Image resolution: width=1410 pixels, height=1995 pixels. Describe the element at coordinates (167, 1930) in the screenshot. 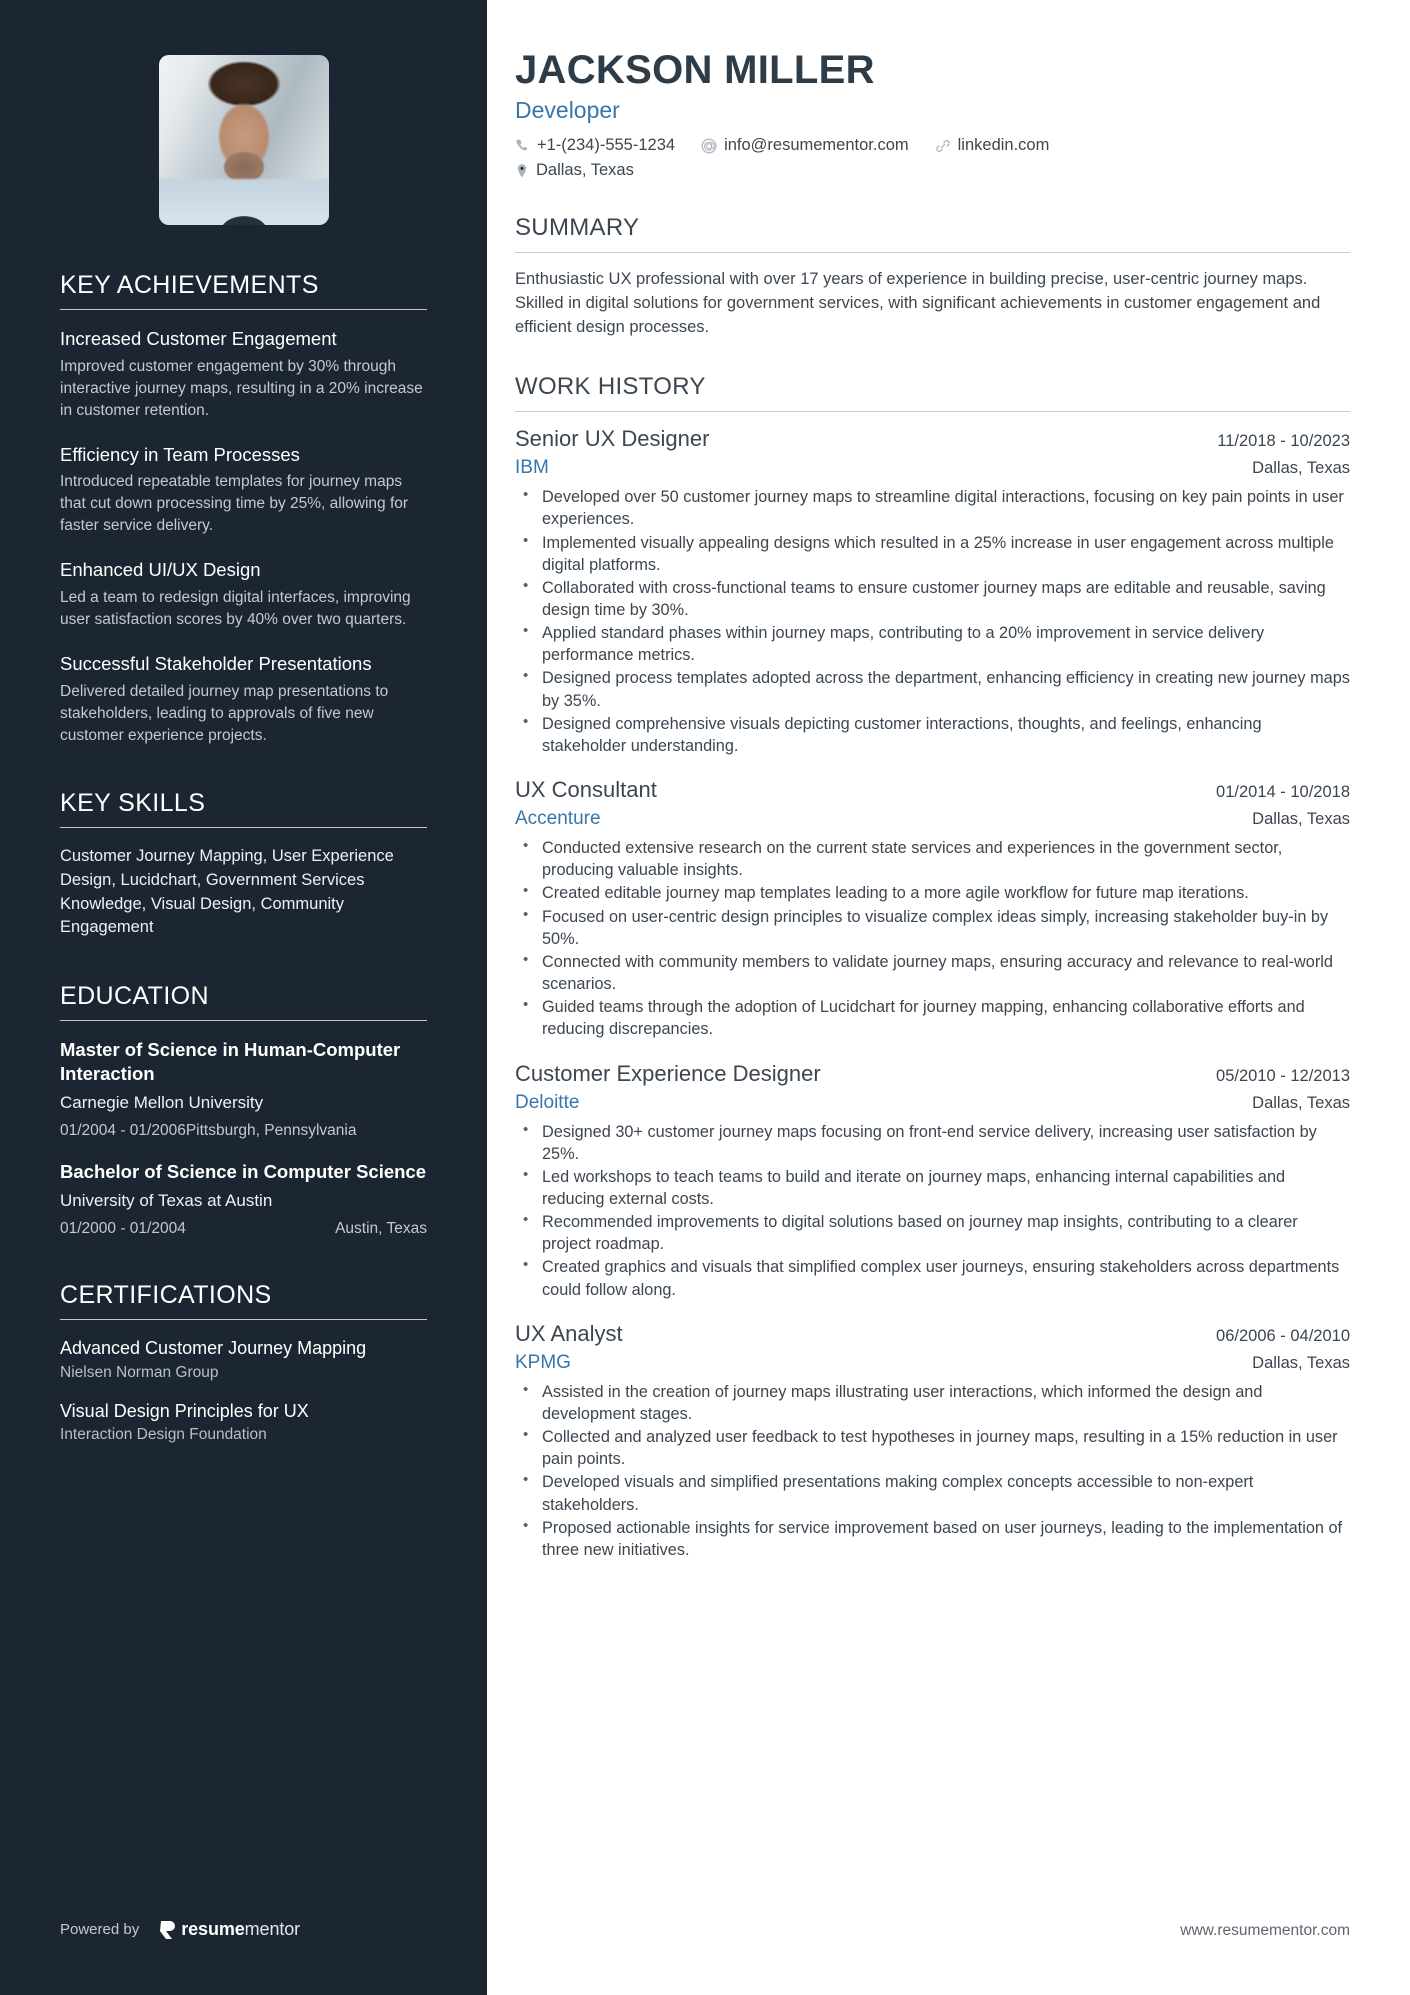

I see `resumementor-mark-icon` at that location.